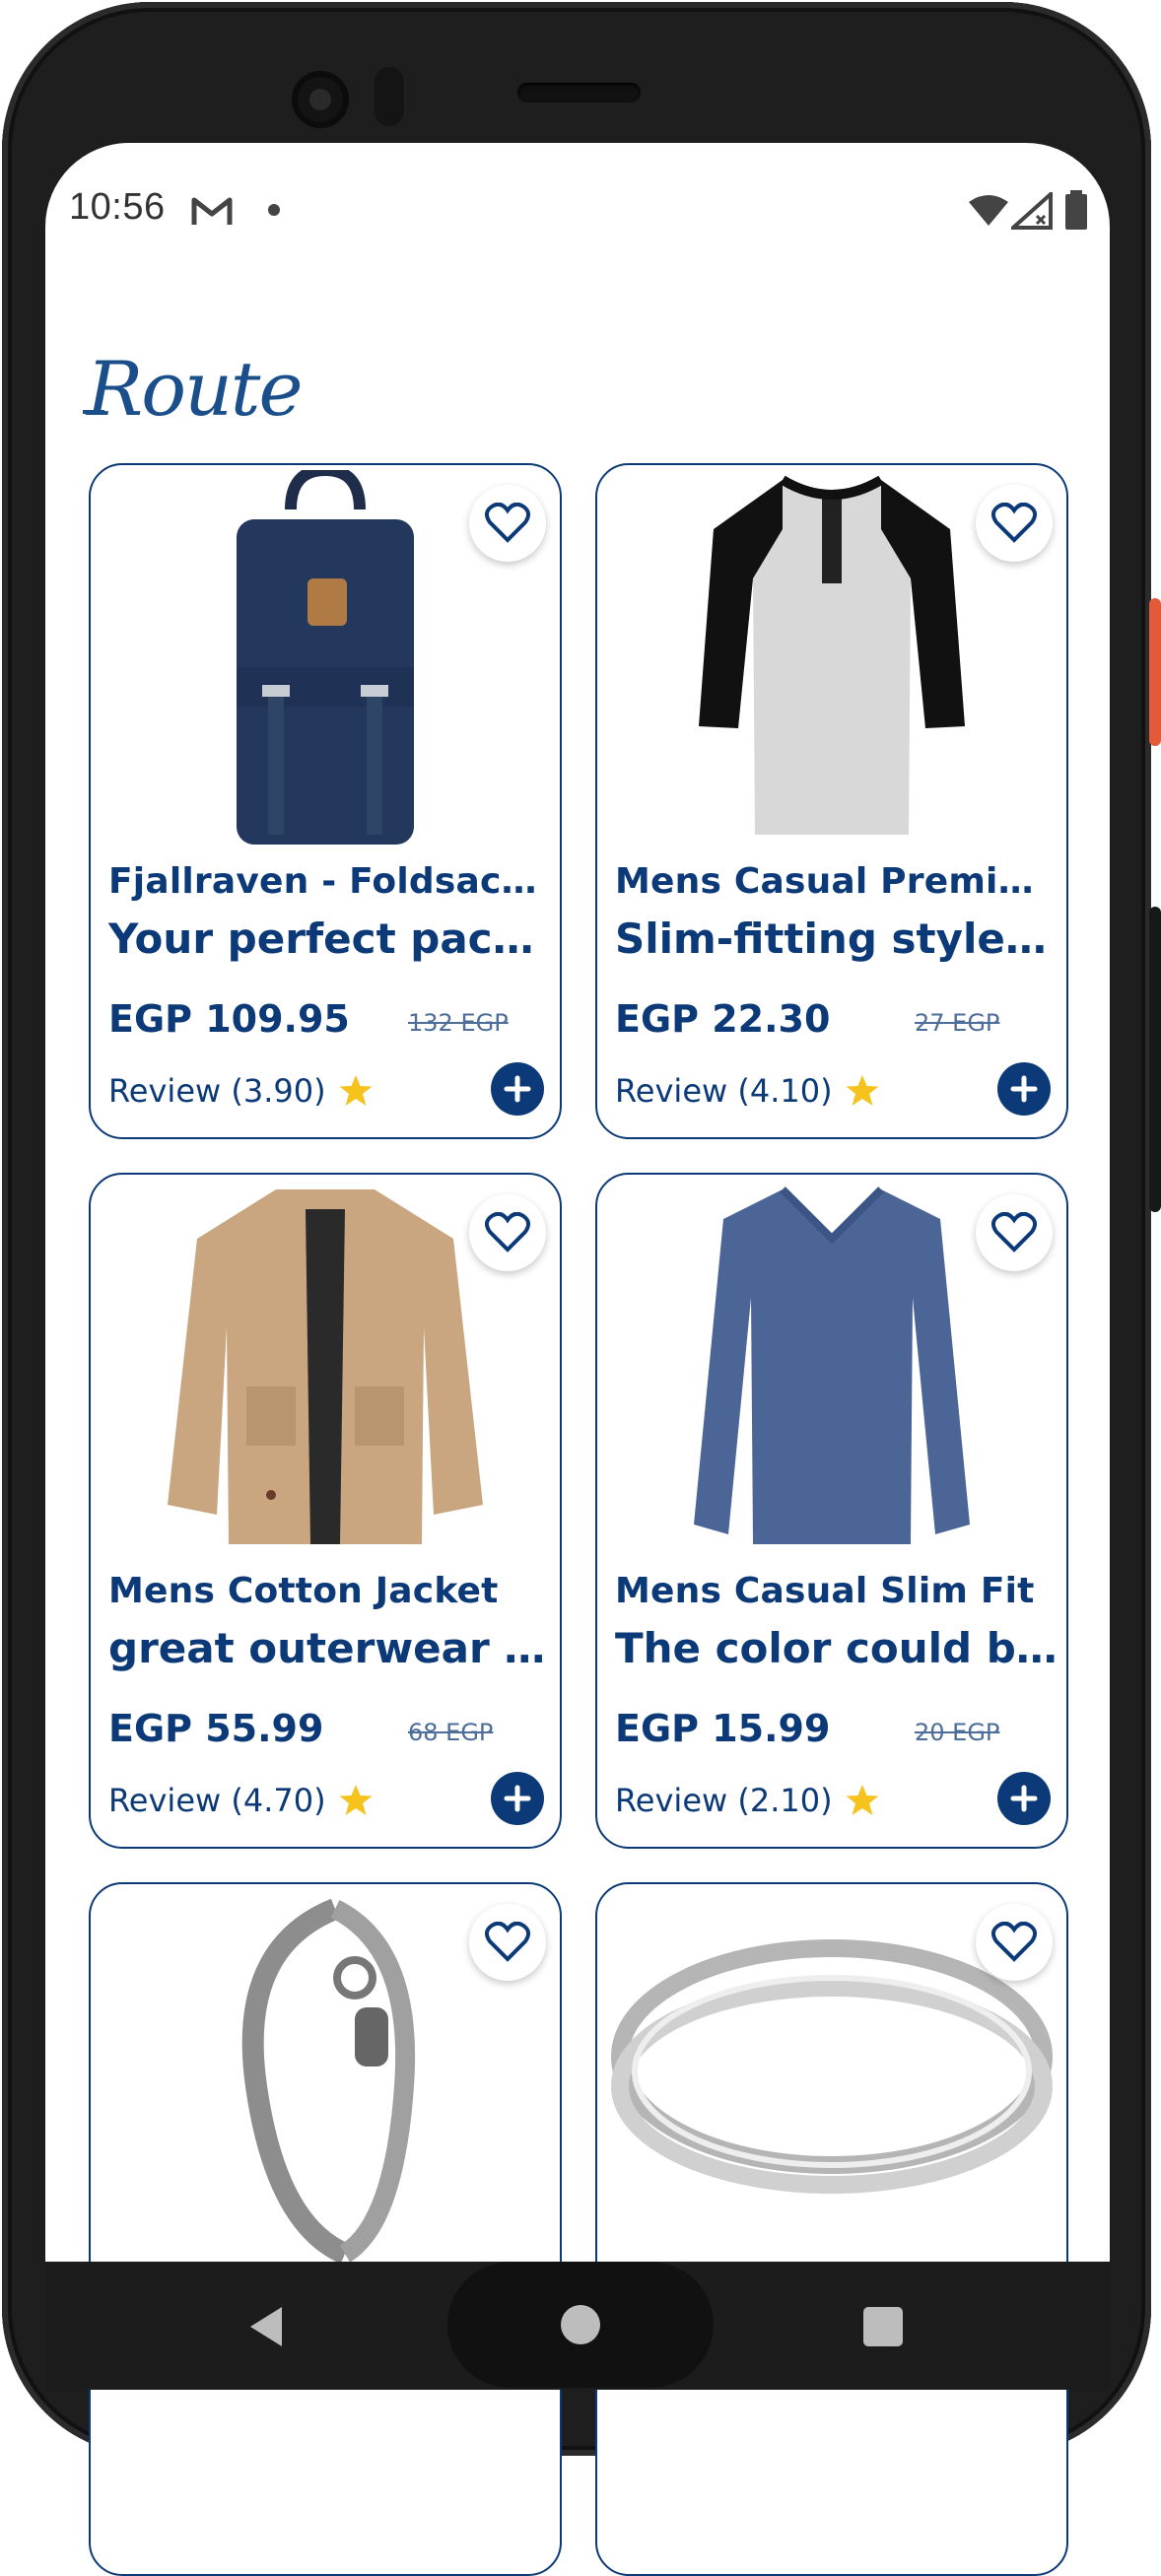 The width and height of the screenshot is (1161, 2576). Describe the element at coordinates (193, 389) in the screenshot. I see `route-logo: Route` at that location.